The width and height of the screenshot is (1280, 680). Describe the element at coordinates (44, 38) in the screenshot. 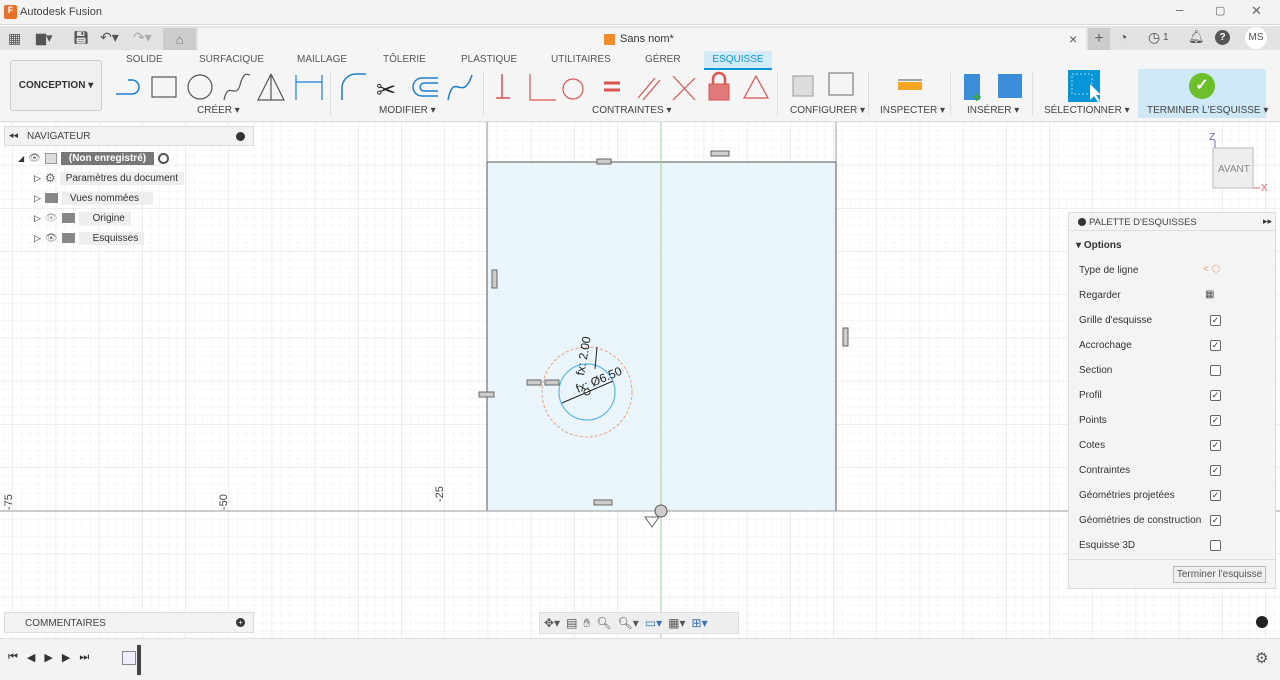

I see `file-menu-icon: ▆▾` at that location.